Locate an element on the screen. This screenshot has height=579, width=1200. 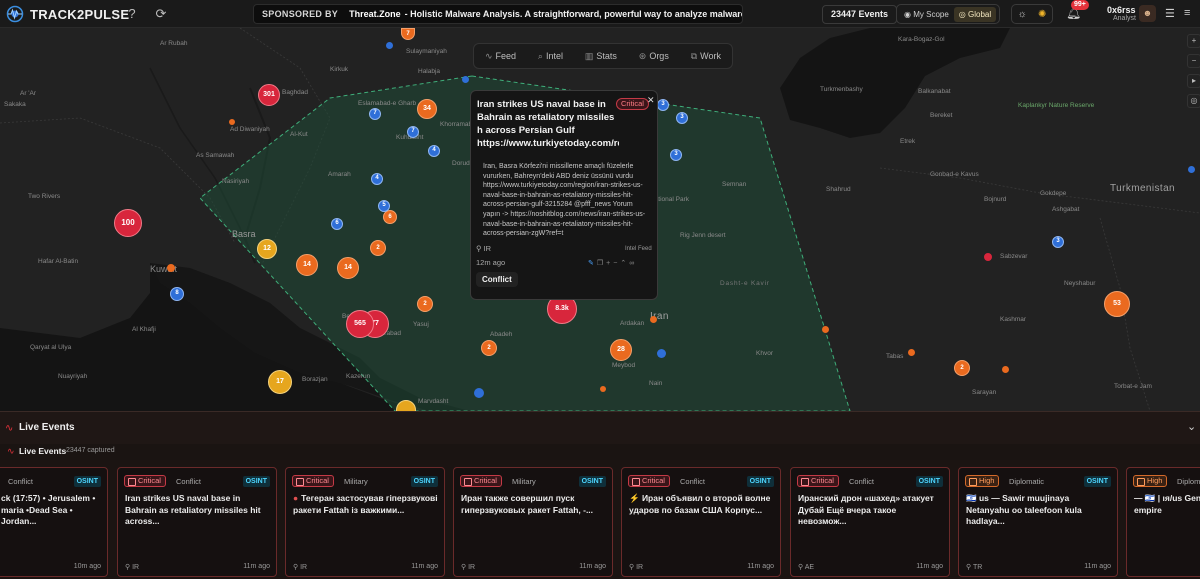
nav-orgs: ⊛ Orgs is located at coordinates (654, 56).